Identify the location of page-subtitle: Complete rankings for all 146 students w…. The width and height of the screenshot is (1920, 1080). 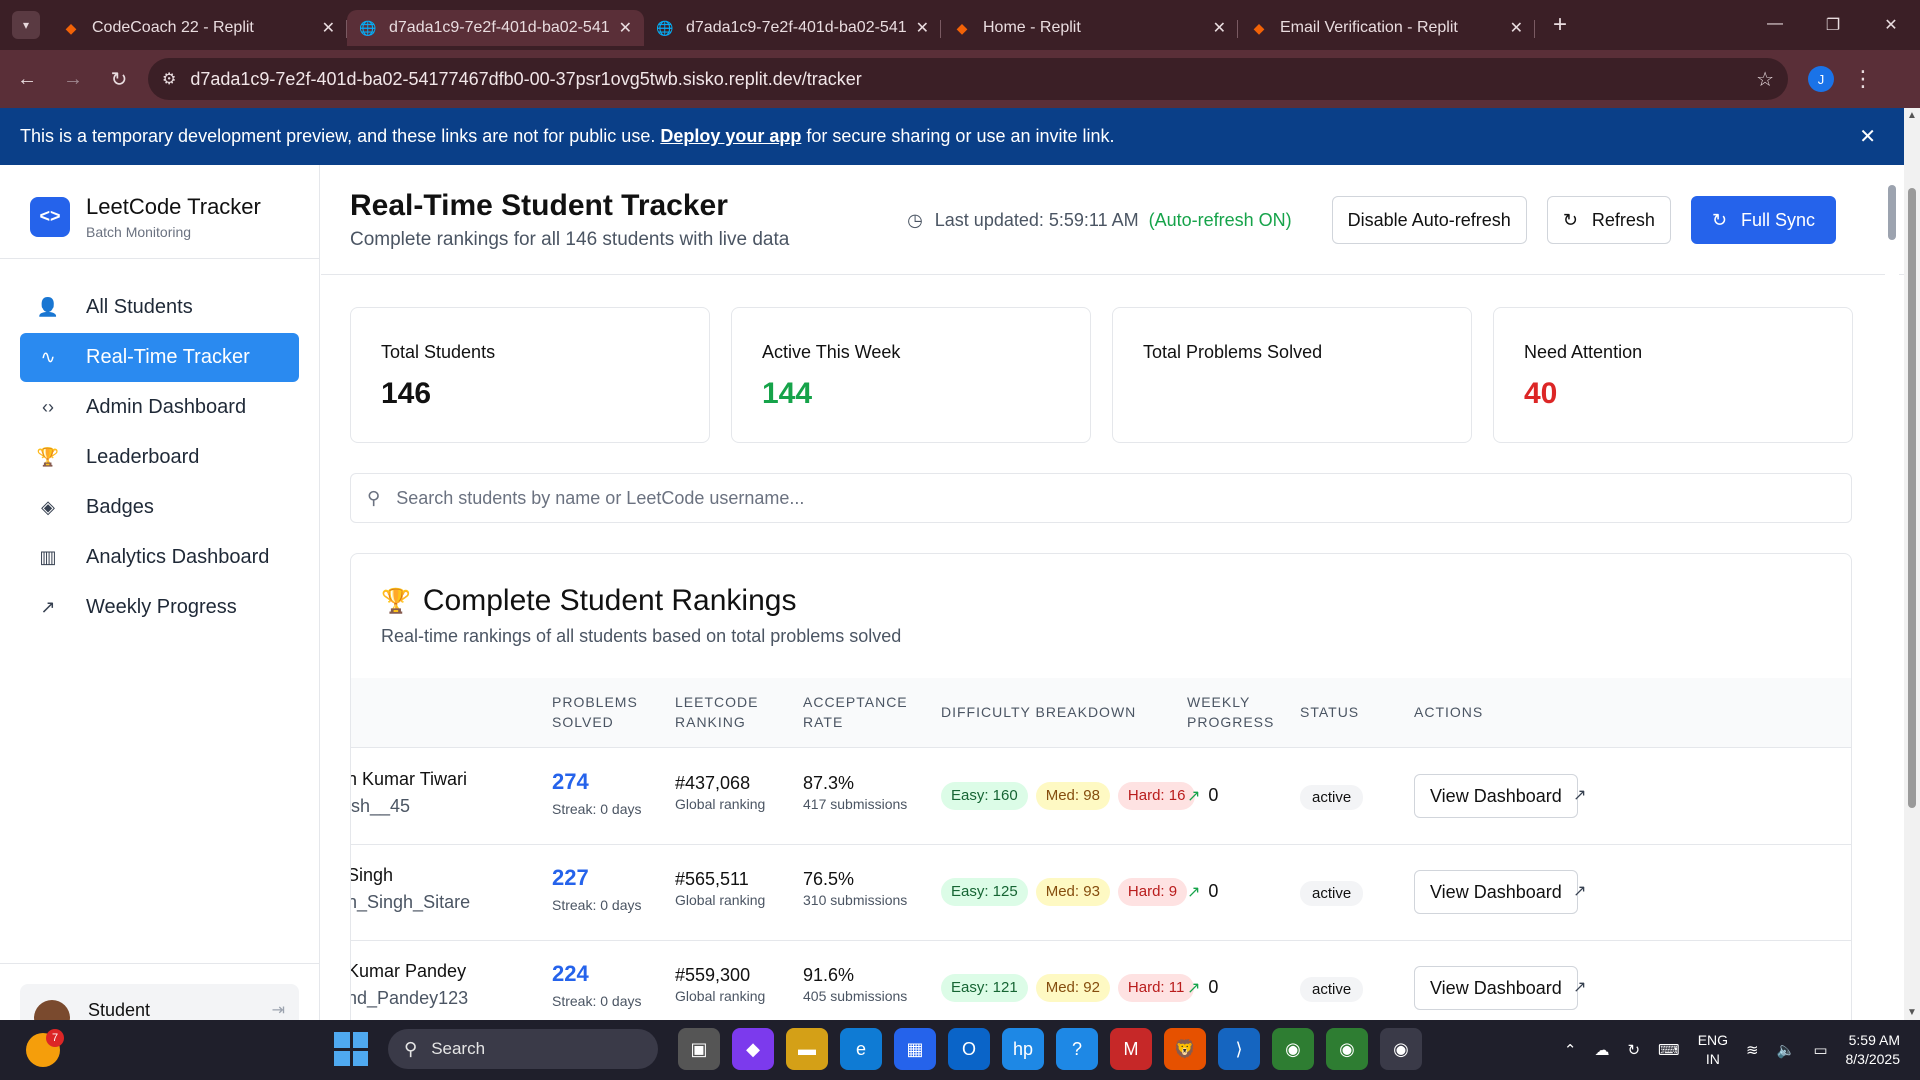
(570, 239).